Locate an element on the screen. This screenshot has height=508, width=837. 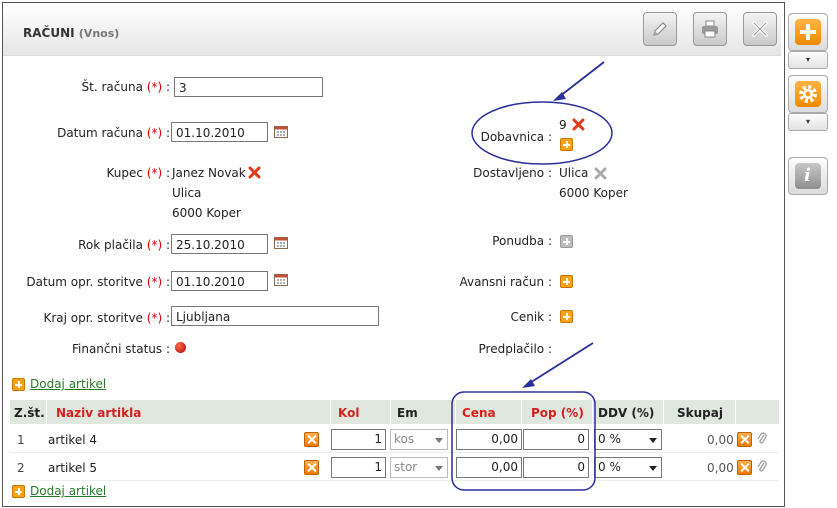
close-icon is located at coordinates (760, 29).